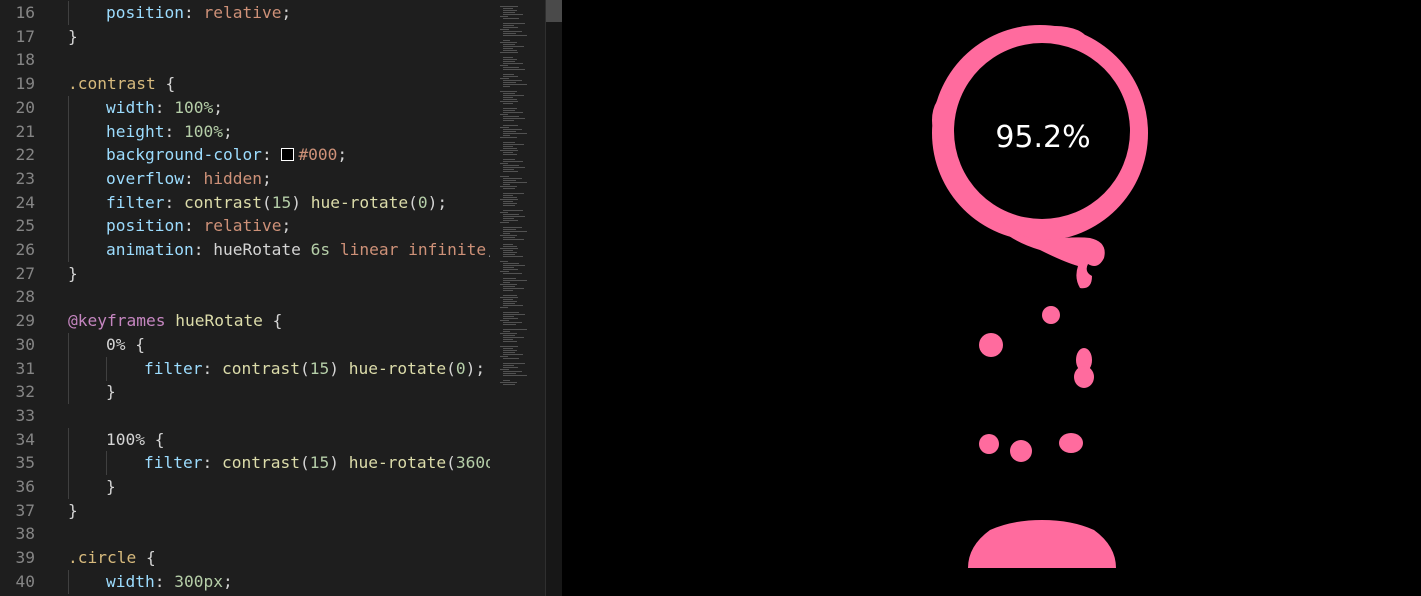  What do you see at coordinates (1040, 296) in the screenshot?
I see `liquid-blob-graphic` at bounding box center [1040, 296].